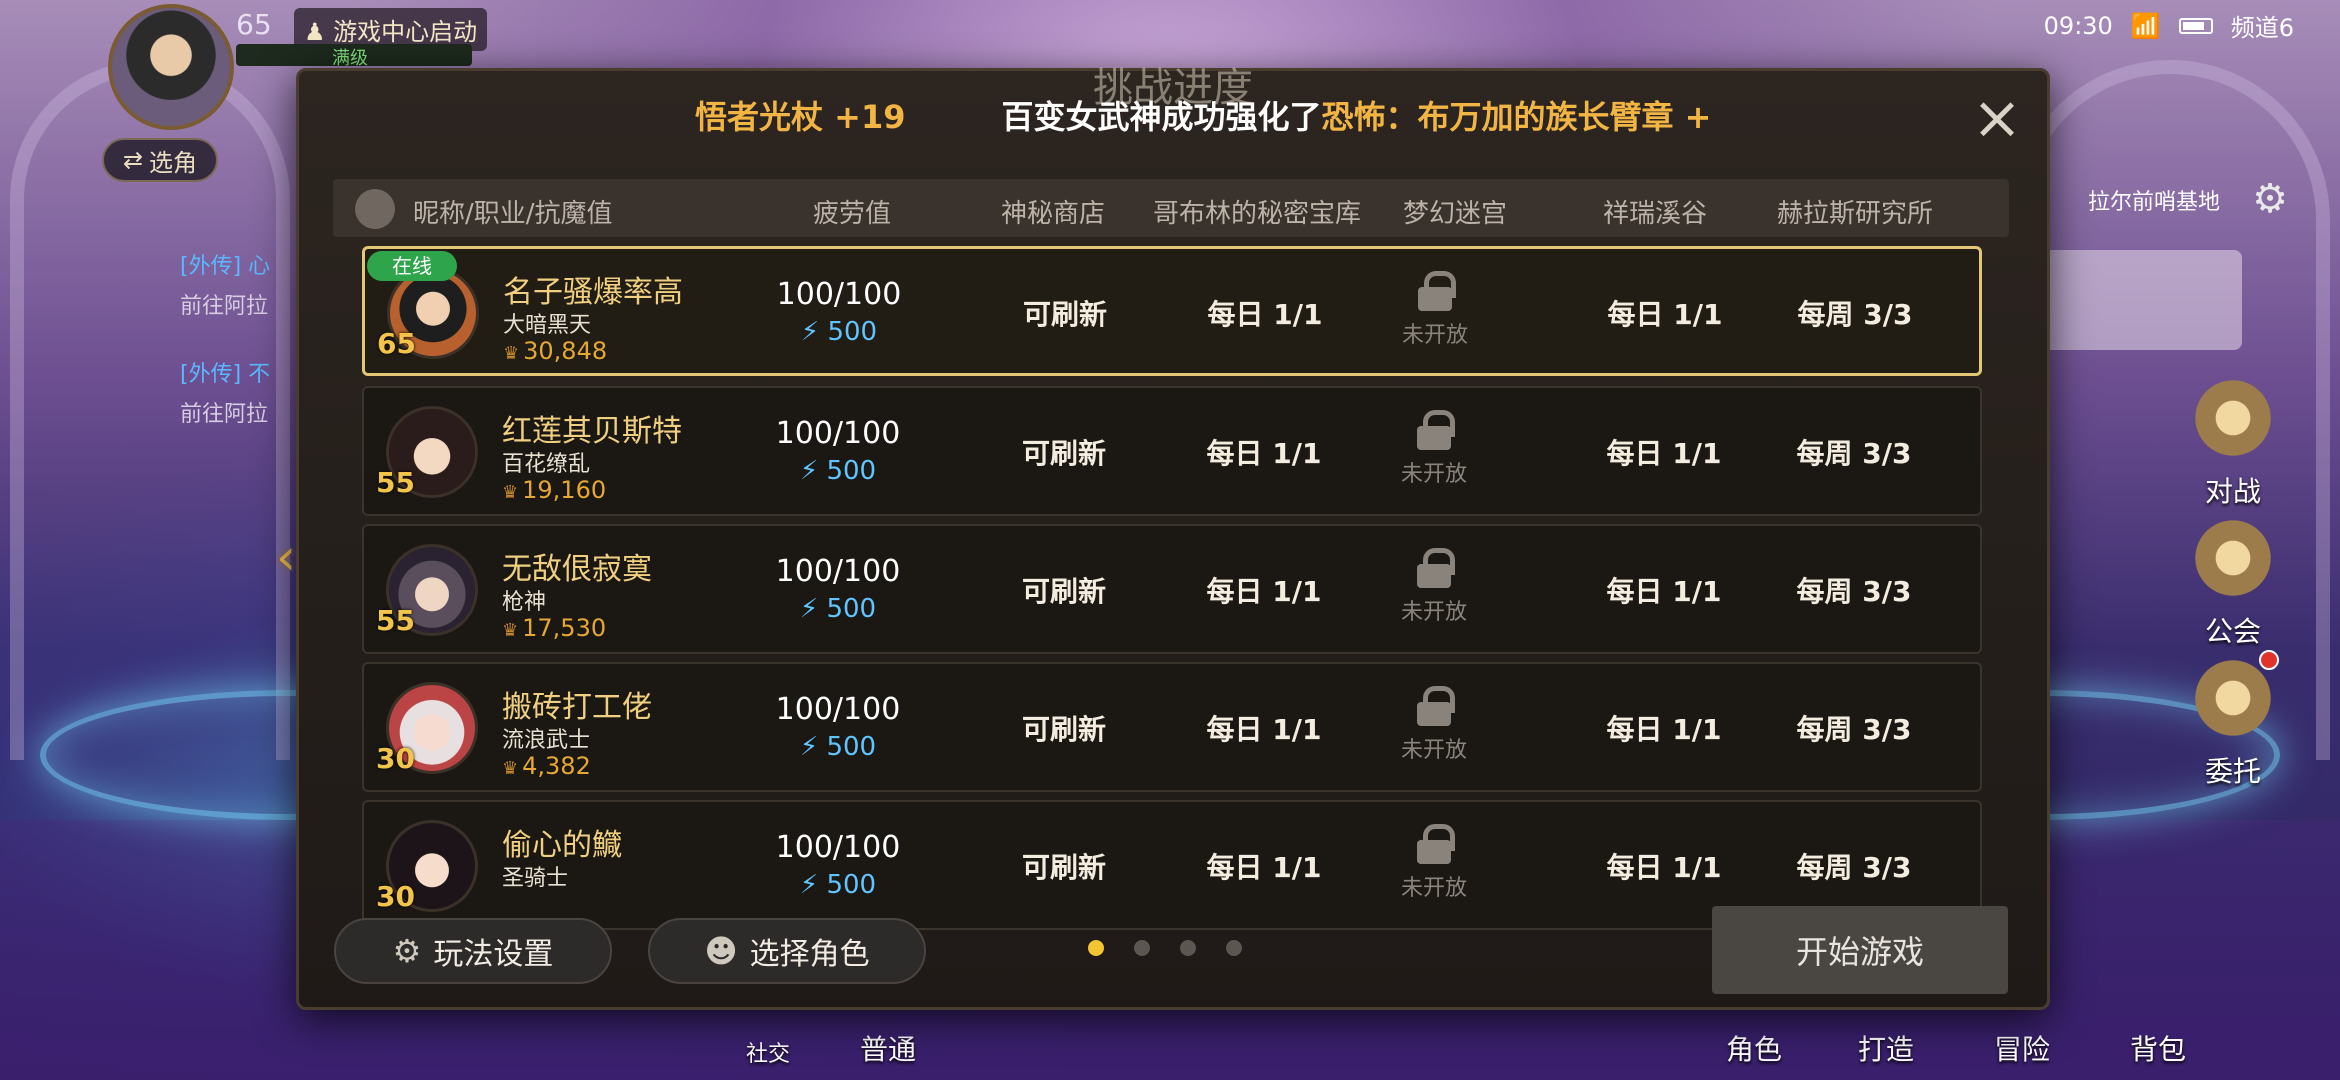 Image resolution: width=2340 pixels, height=1080 pixels. I want to click on menu-guild: 公会, so click(2233, 580).